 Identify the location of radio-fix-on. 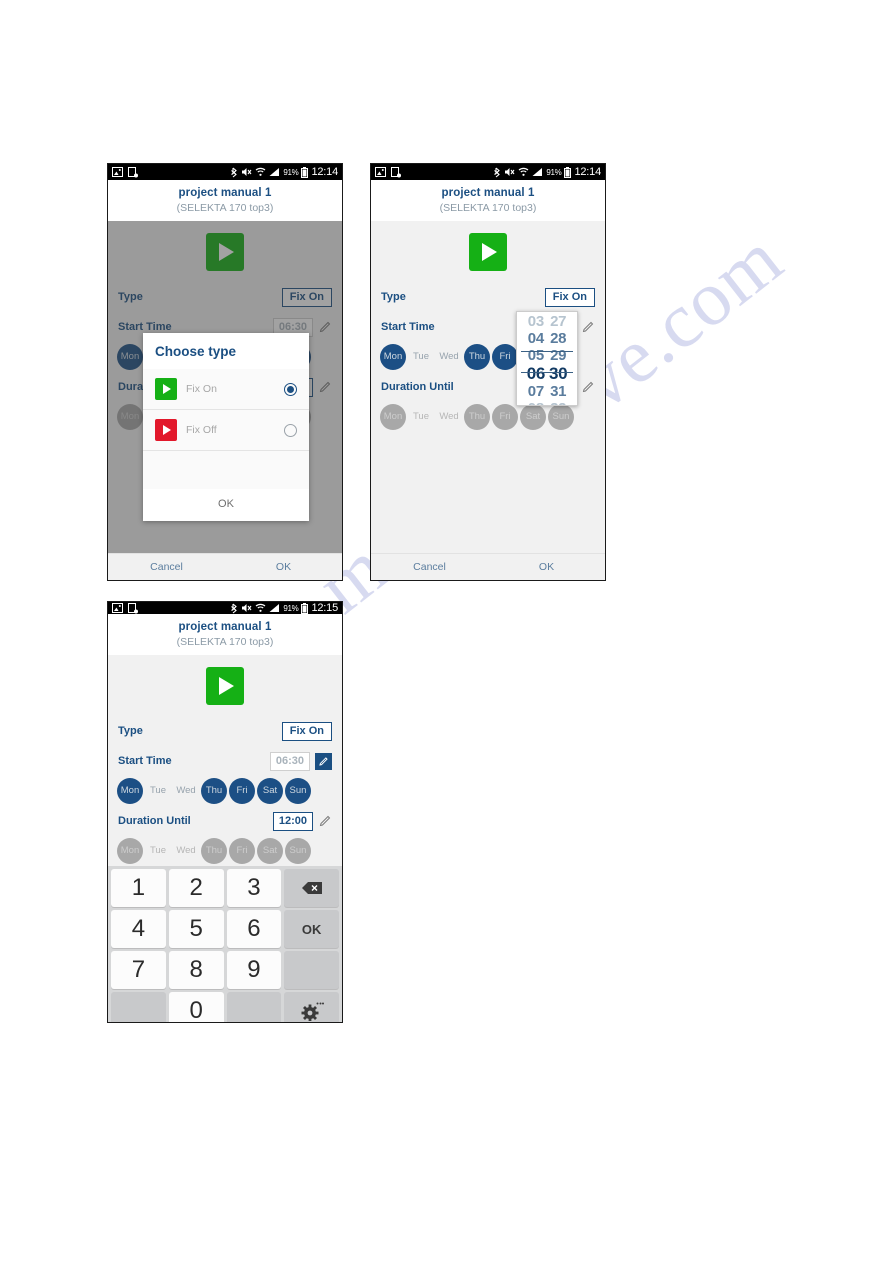
(290, 389).